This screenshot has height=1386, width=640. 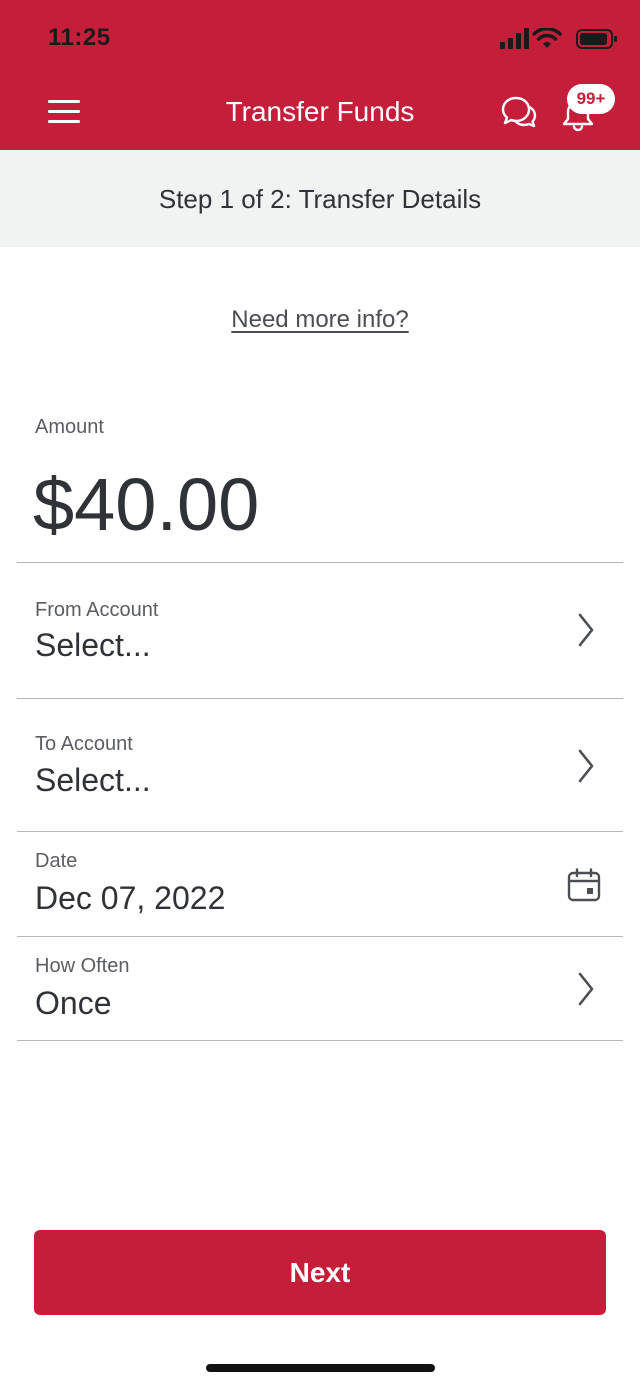 I want to click on date-value: Dec 07, 2022, so click(x=130, y=898).